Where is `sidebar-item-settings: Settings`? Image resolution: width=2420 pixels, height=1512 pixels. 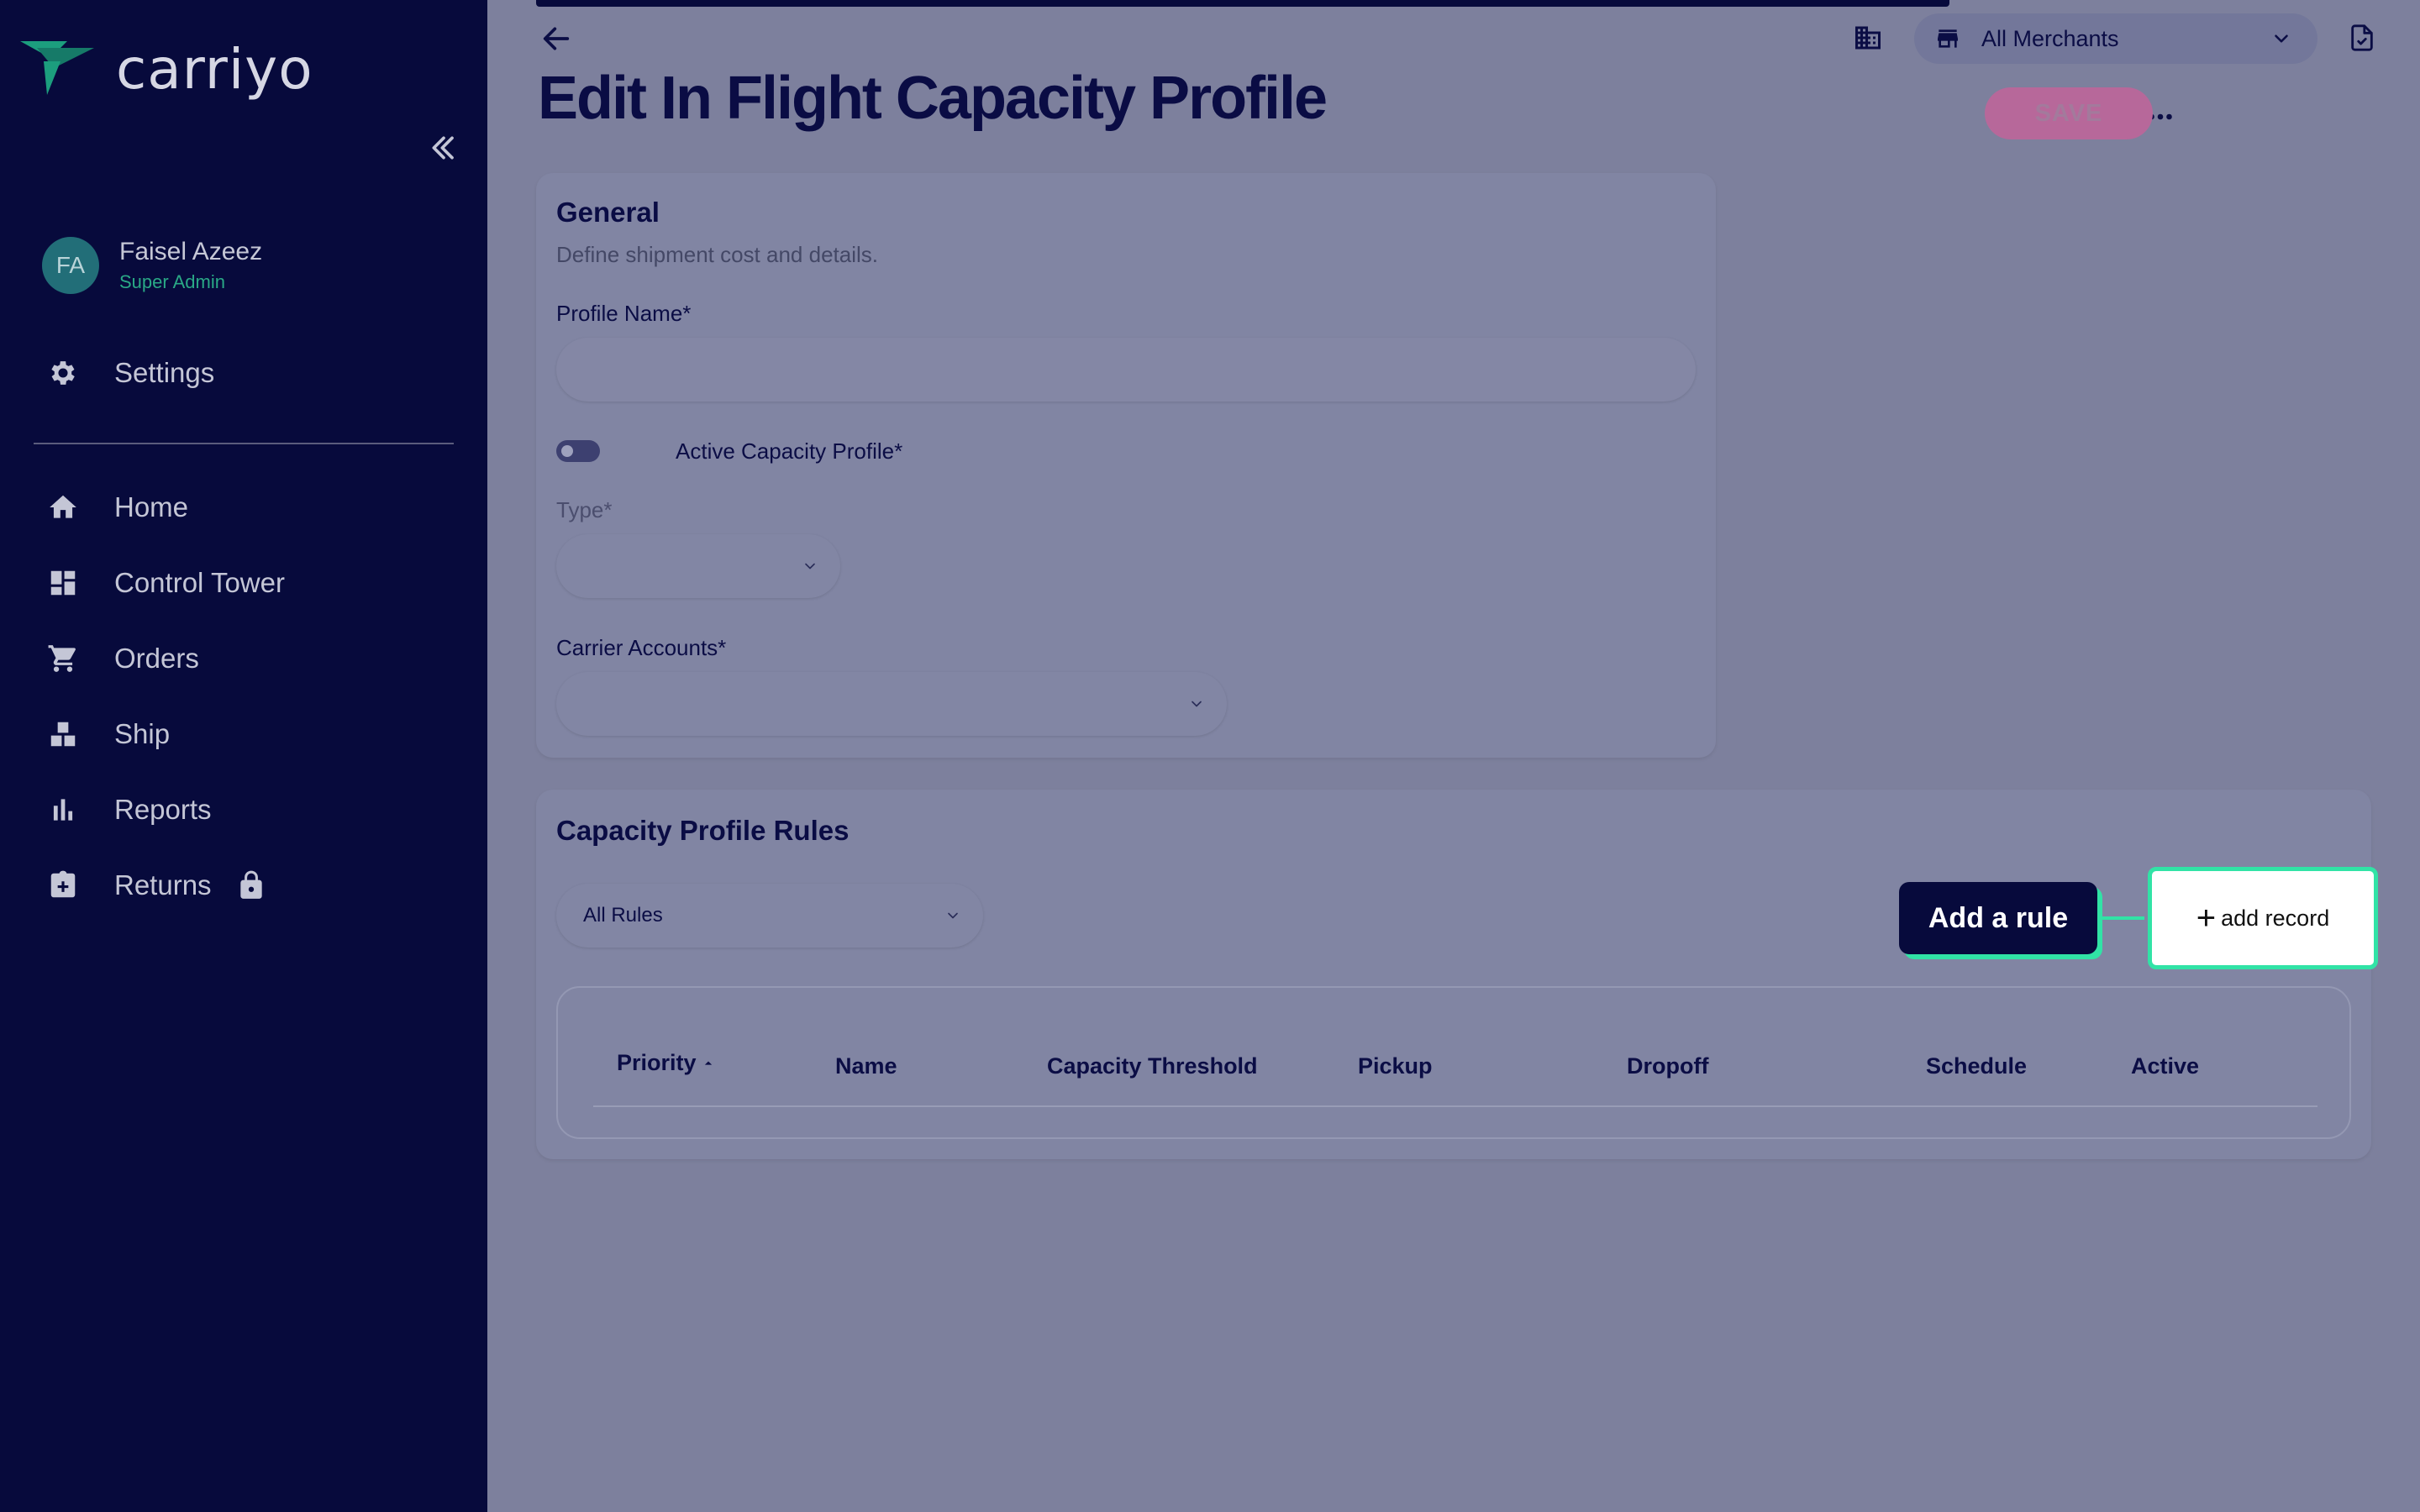 sidebar-item-settings: Settings is located at coordinates (130, 373).